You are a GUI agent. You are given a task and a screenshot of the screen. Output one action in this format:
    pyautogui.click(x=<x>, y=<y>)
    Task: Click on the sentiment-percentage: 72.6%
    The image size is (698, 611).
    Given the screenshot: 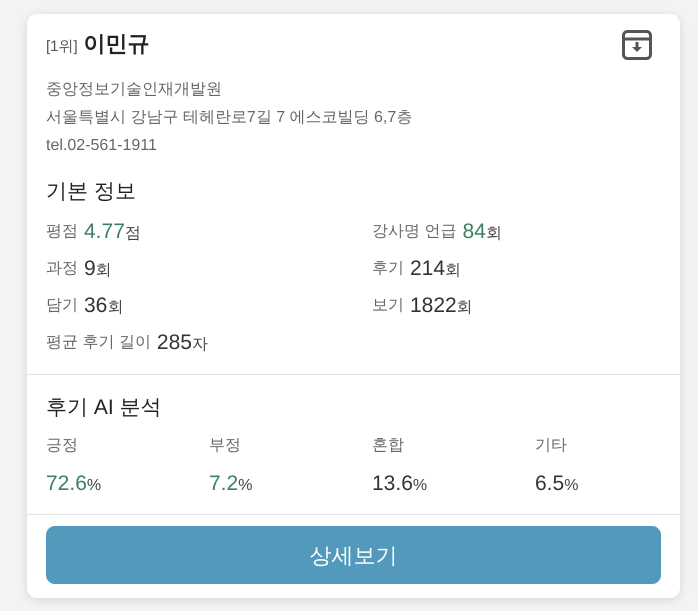 What is the action you would take?
    pyautogui.click(x=74, y=484)
    